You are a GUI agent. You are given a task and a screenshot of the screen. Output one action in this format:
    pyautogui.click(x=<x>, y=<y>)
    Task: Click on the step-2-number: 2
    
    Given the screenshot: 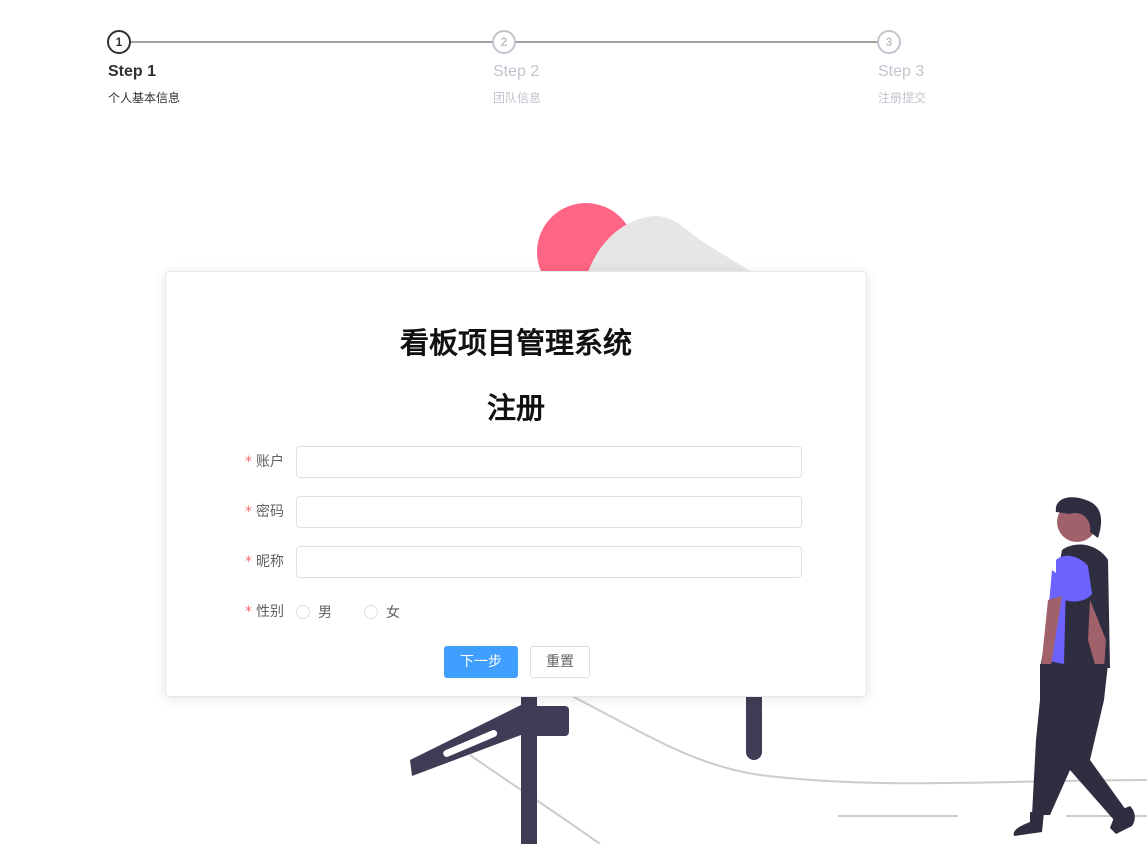 What is the action you would take?
    pyautogui.click(x=504, y=42)
    